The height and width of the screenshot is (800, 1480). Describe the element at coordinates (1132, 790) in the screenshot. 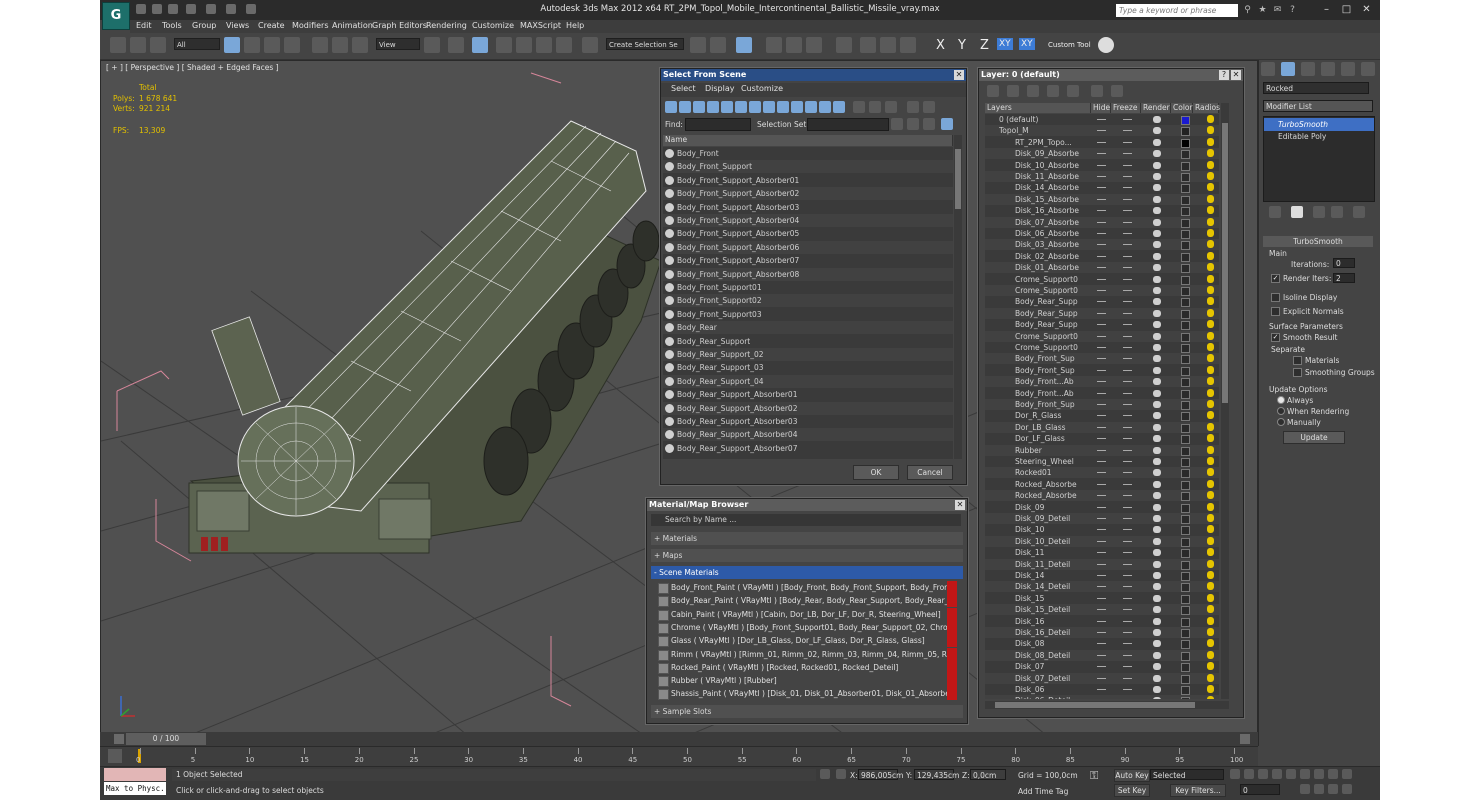

I see `set-key-button: Set Key` at that location.